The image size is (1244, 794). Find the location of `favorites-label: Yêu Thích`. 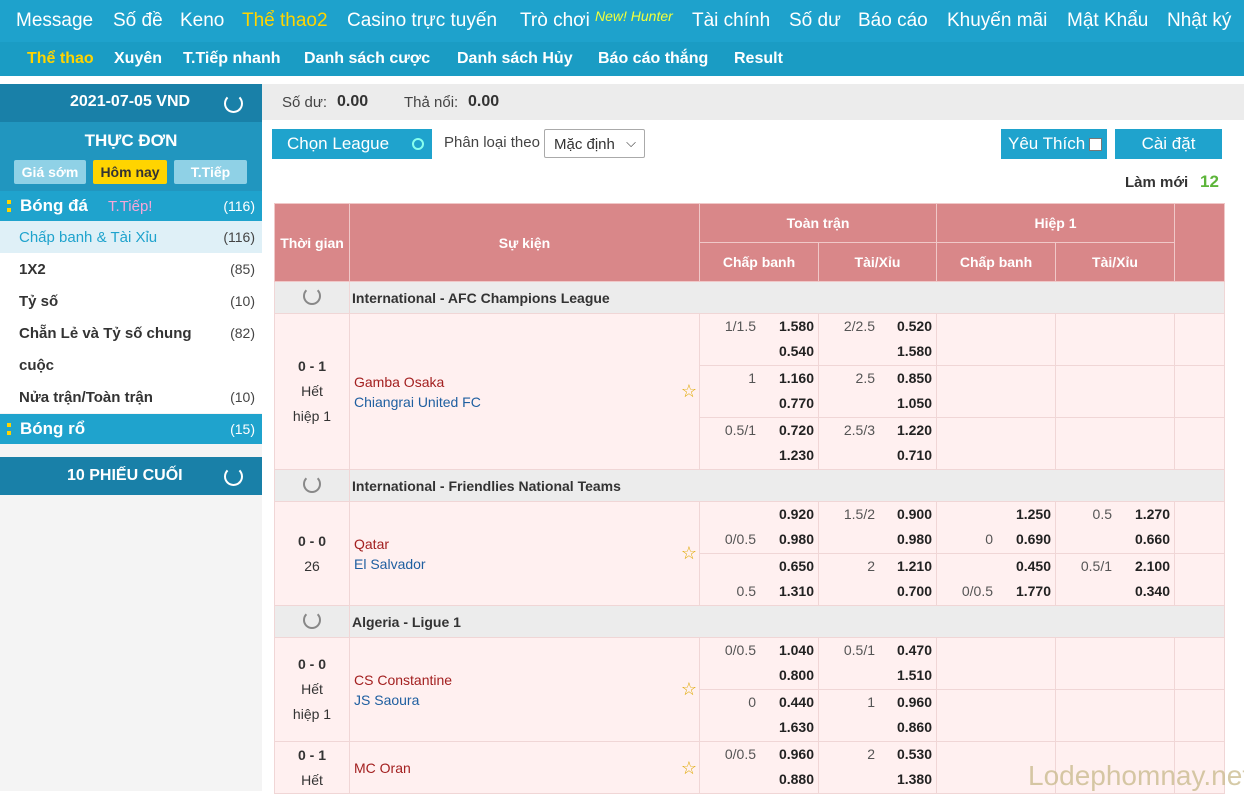

favorites-label: Yêu Thích is located at coordinates (1047, 143).